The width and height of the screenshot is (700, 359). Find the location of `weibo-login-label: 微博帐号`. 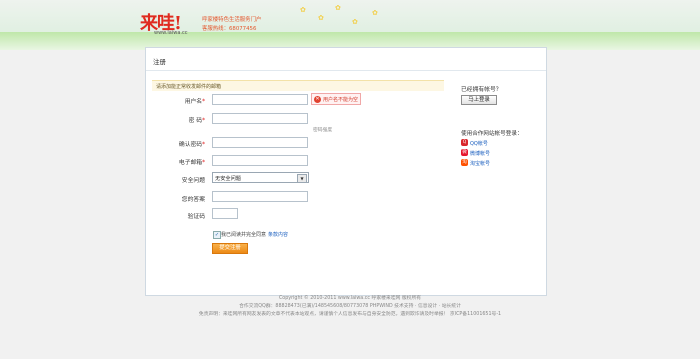

weibo-login-label: 微博帐号 is located at coordinates (480, 154).